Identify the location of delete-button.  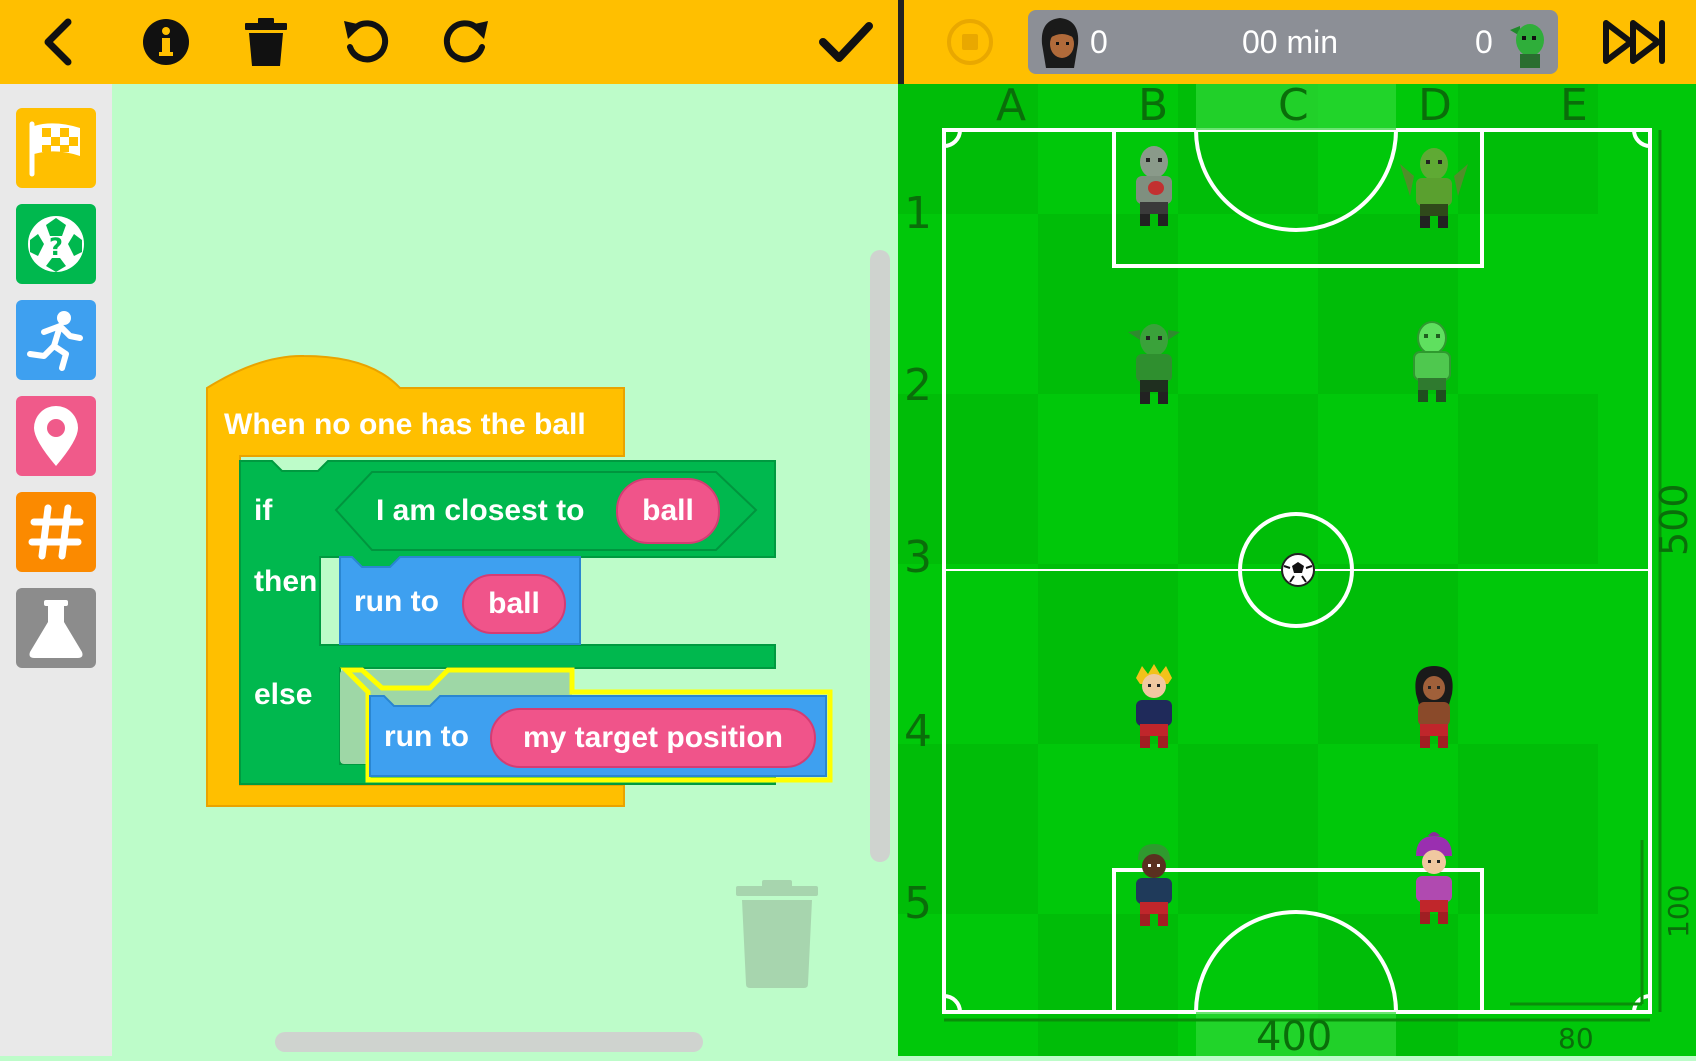
(266, 42).